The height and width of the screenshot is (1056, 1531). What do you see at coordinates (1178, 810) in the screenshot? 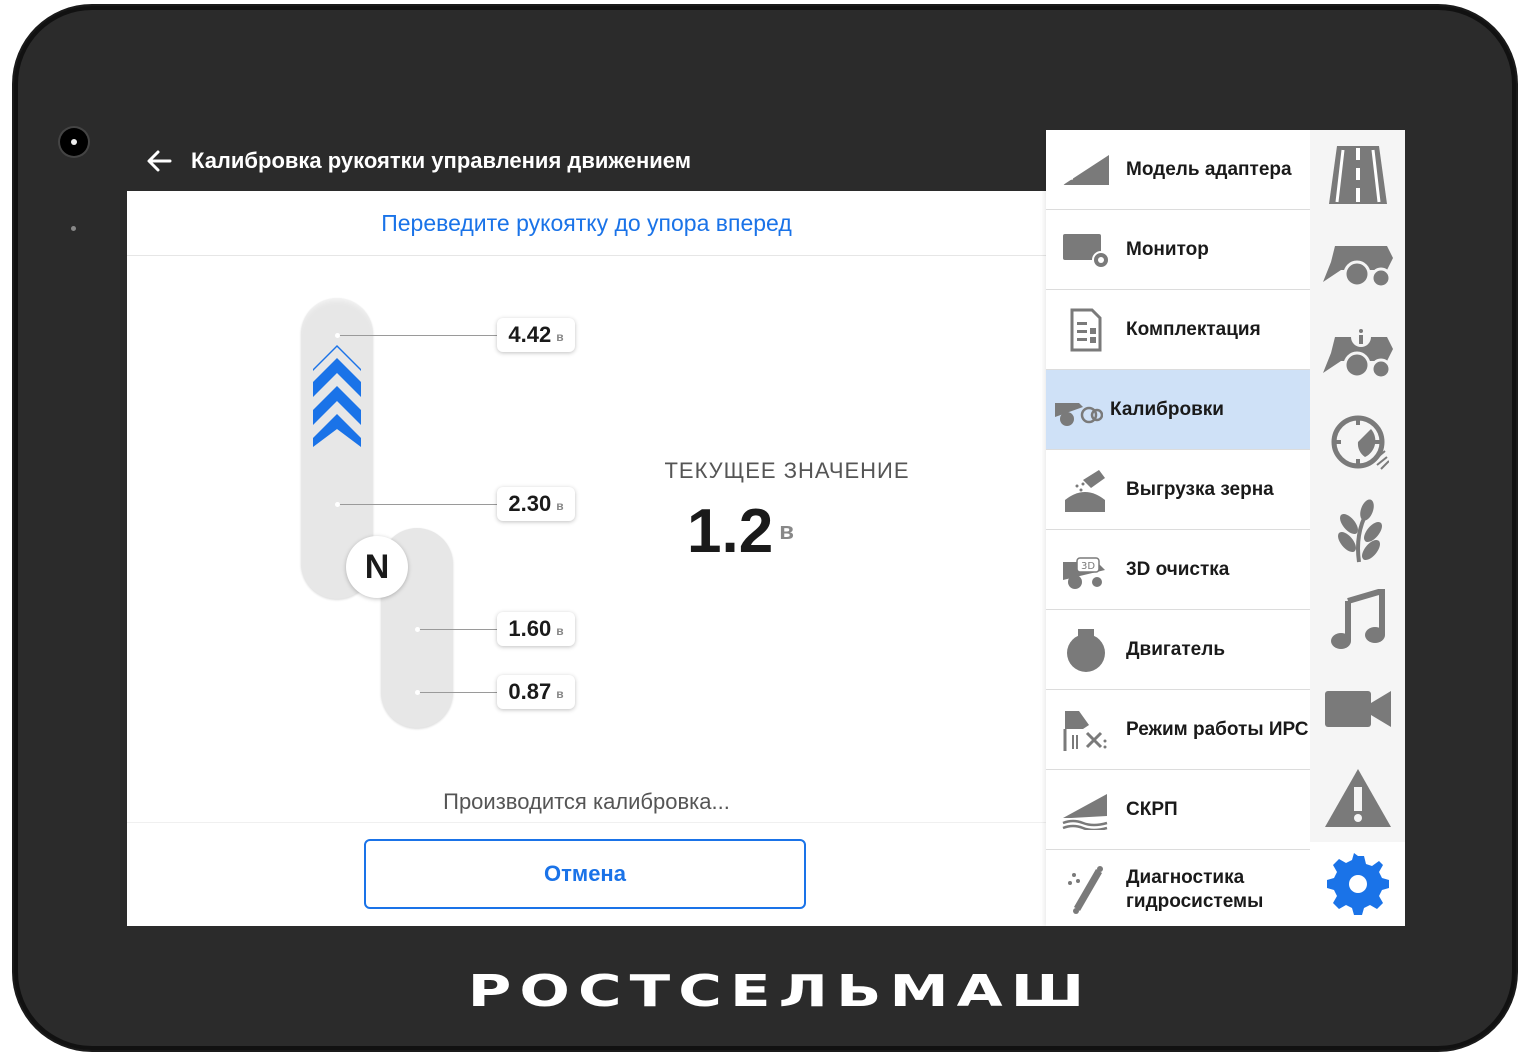
I see `menu-item-skrp: СКРП` at bounding box center [1178, 810].